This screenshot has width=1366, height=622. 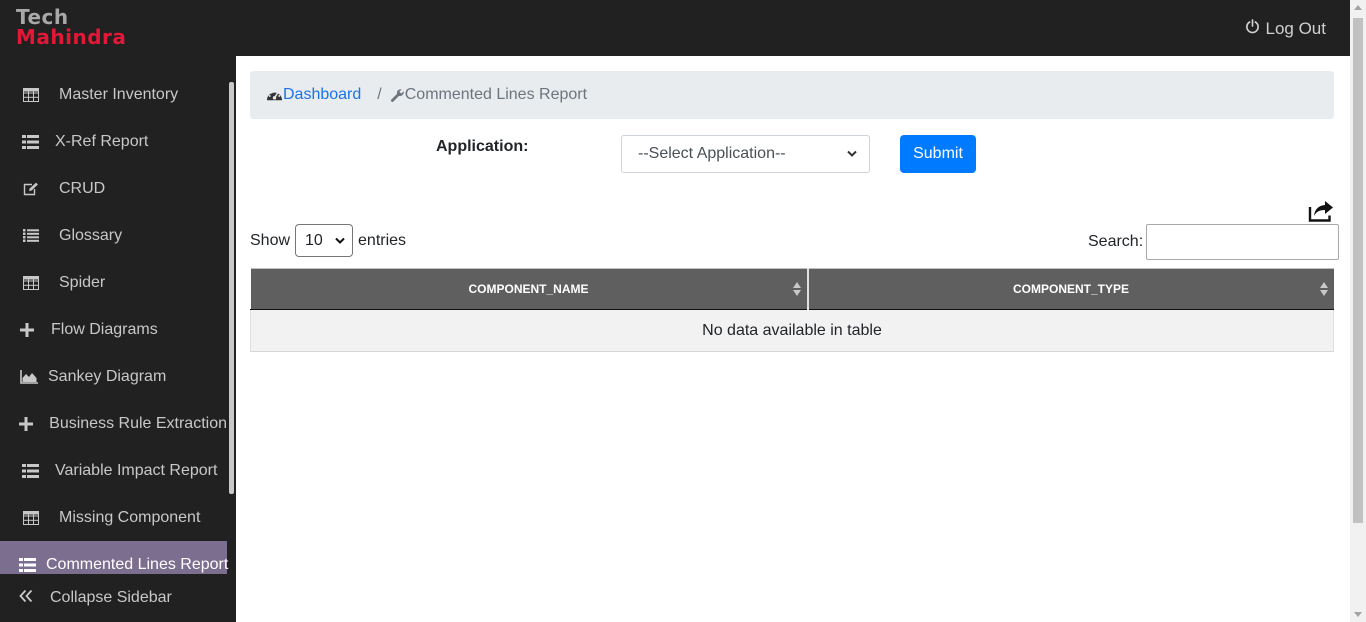 What do you see at coordinates (119, 94) in the screenshot?
I see `sidebar-item-label: Master Inventory` at bounding box center [119, 94].